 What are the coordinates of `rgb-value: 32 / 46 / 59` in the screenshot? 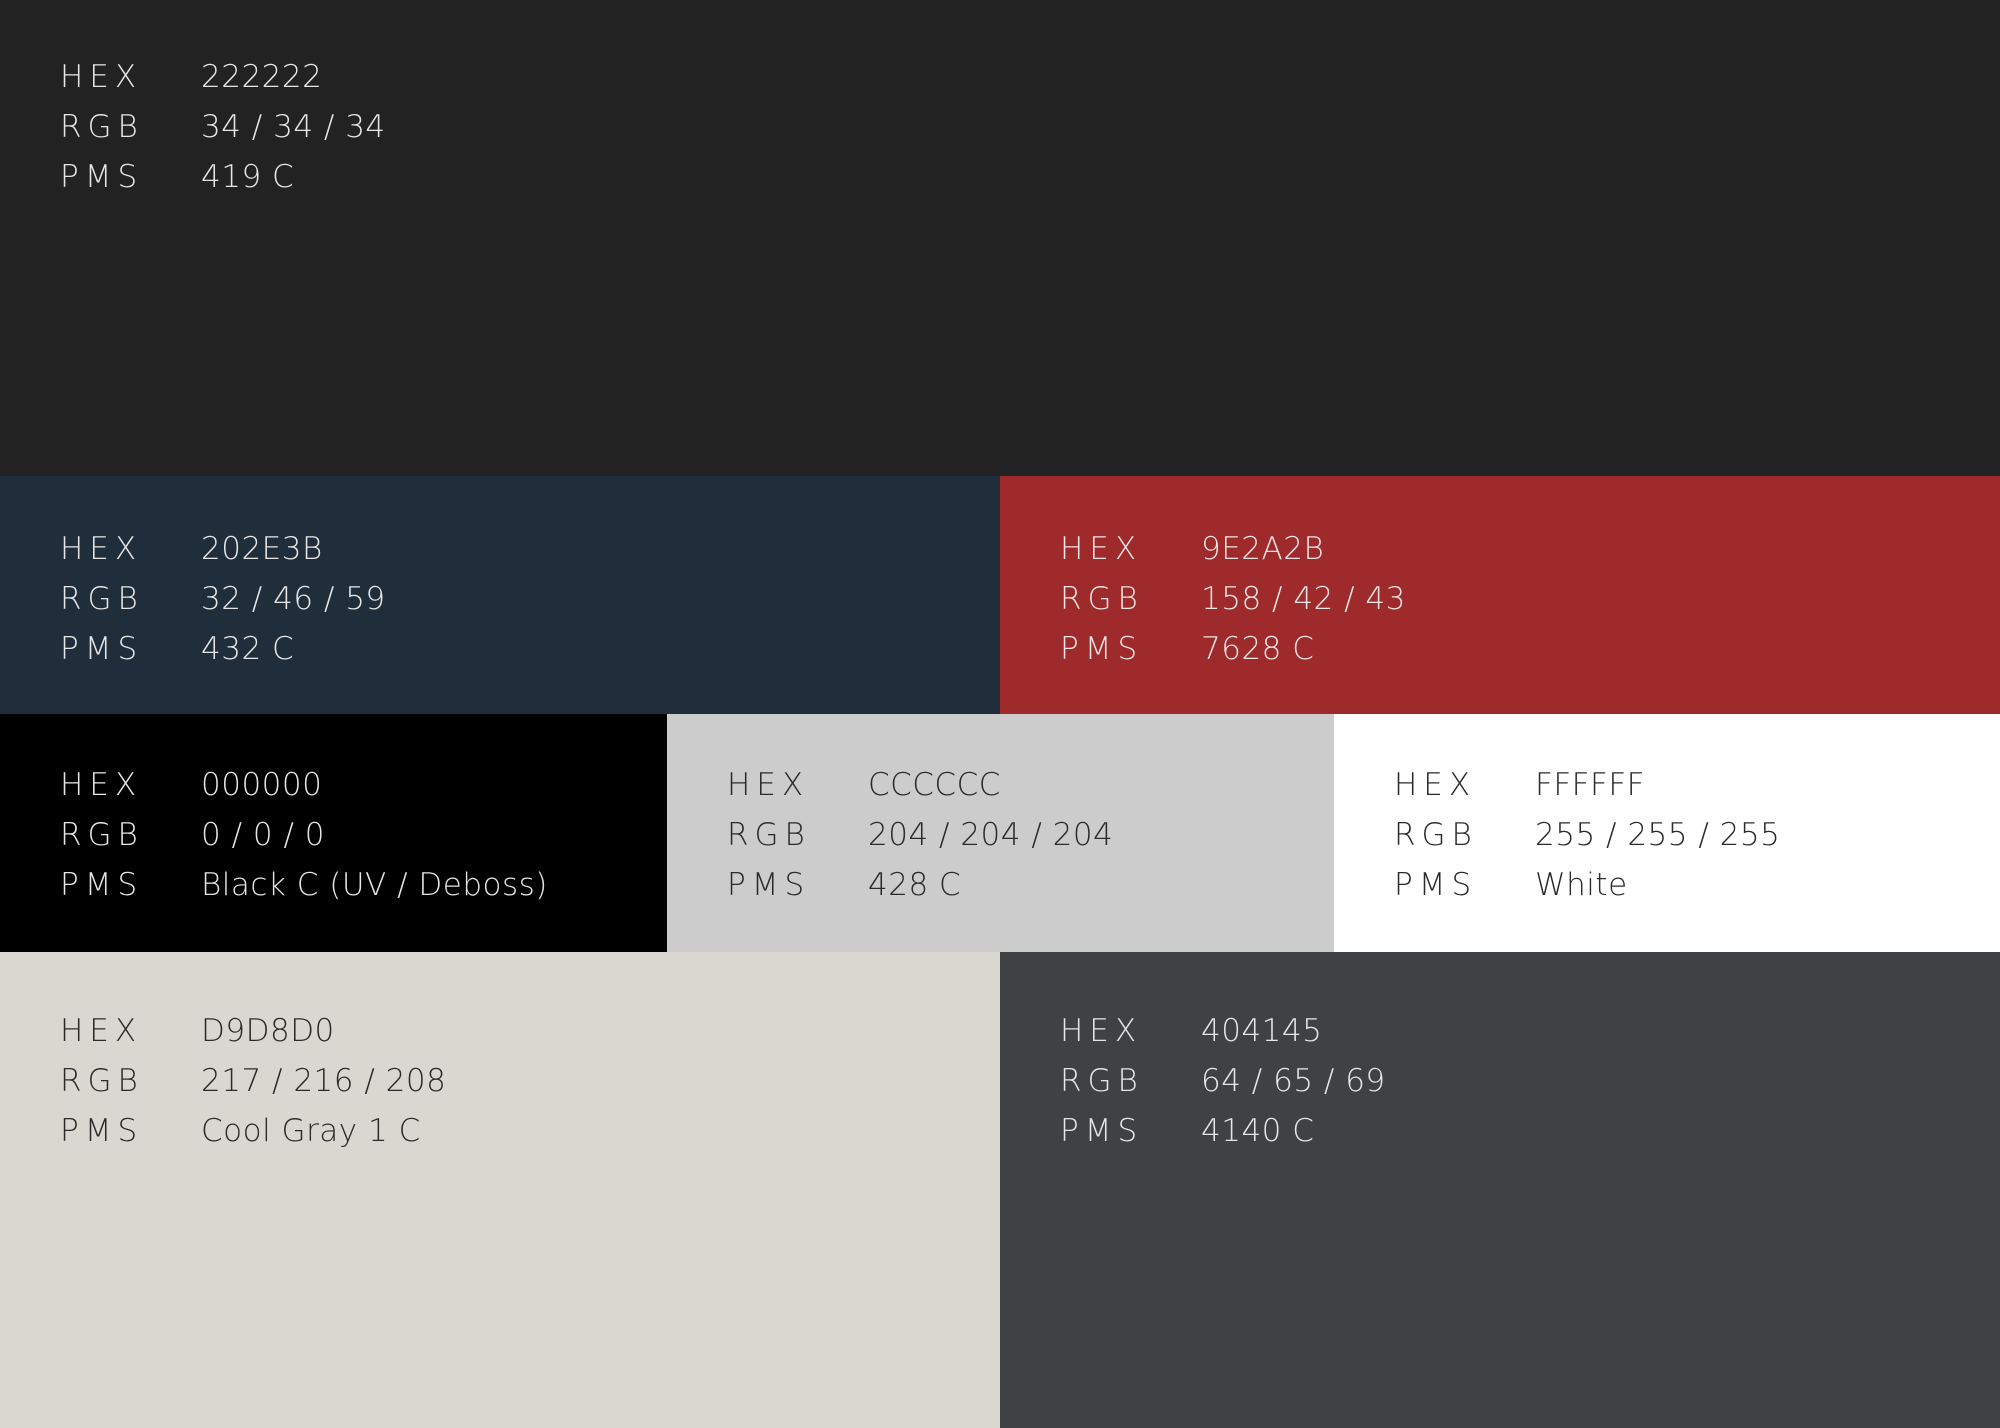 It's located at (293, 599).